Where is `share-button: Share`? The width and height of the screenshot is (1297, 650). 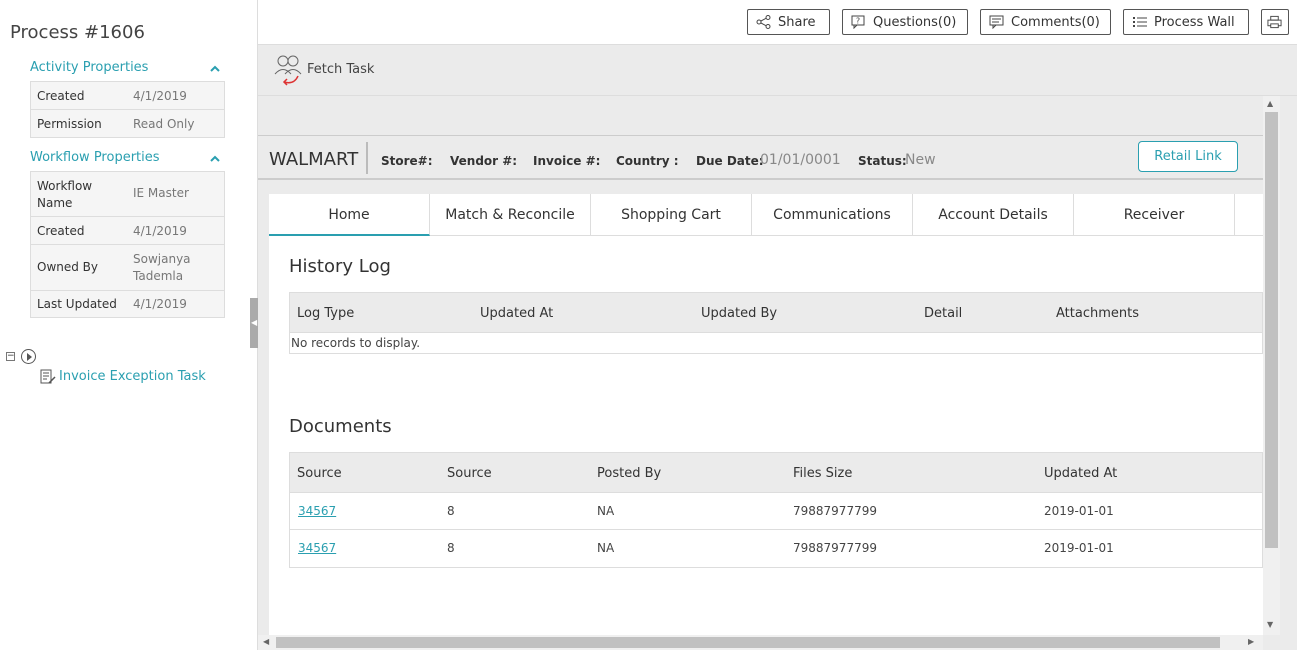
share-button: Share is located at coordinates (788, 22).